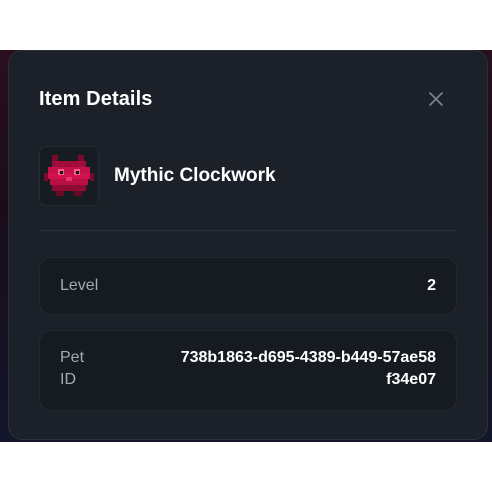  Describe the element at coordinates (195, 175) in the screenshot. I see `item-name: Mythic Clockwork` at that location.